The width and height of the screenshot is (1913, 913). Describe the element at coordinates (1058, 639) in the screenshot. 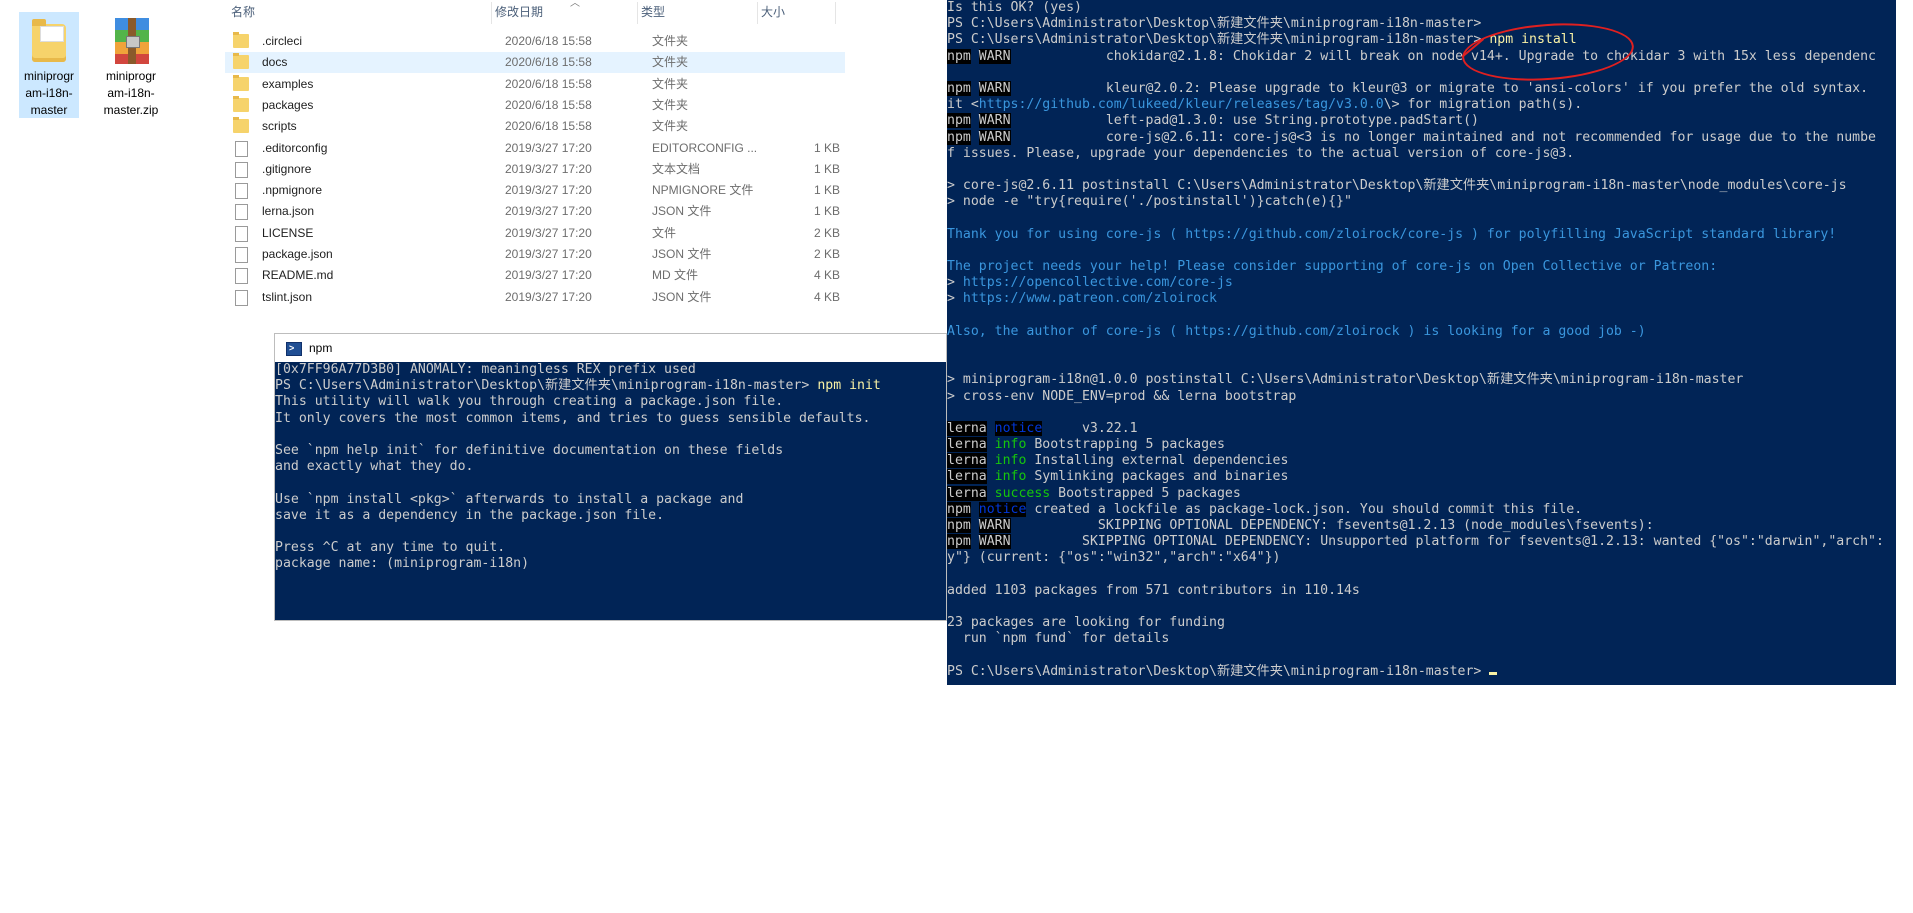

I see `terminal-line: run `npm fund` for details` at that location.